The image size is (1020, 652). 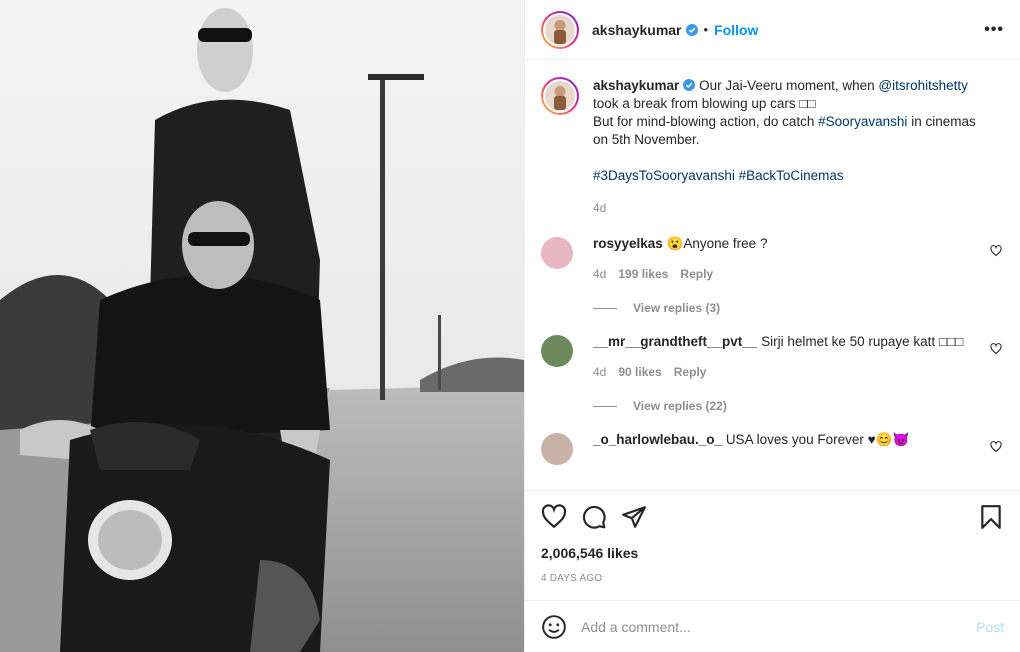 I want to click on caption-line1-post: took a break from blowing up cars □□, so click(x=704, y=103).